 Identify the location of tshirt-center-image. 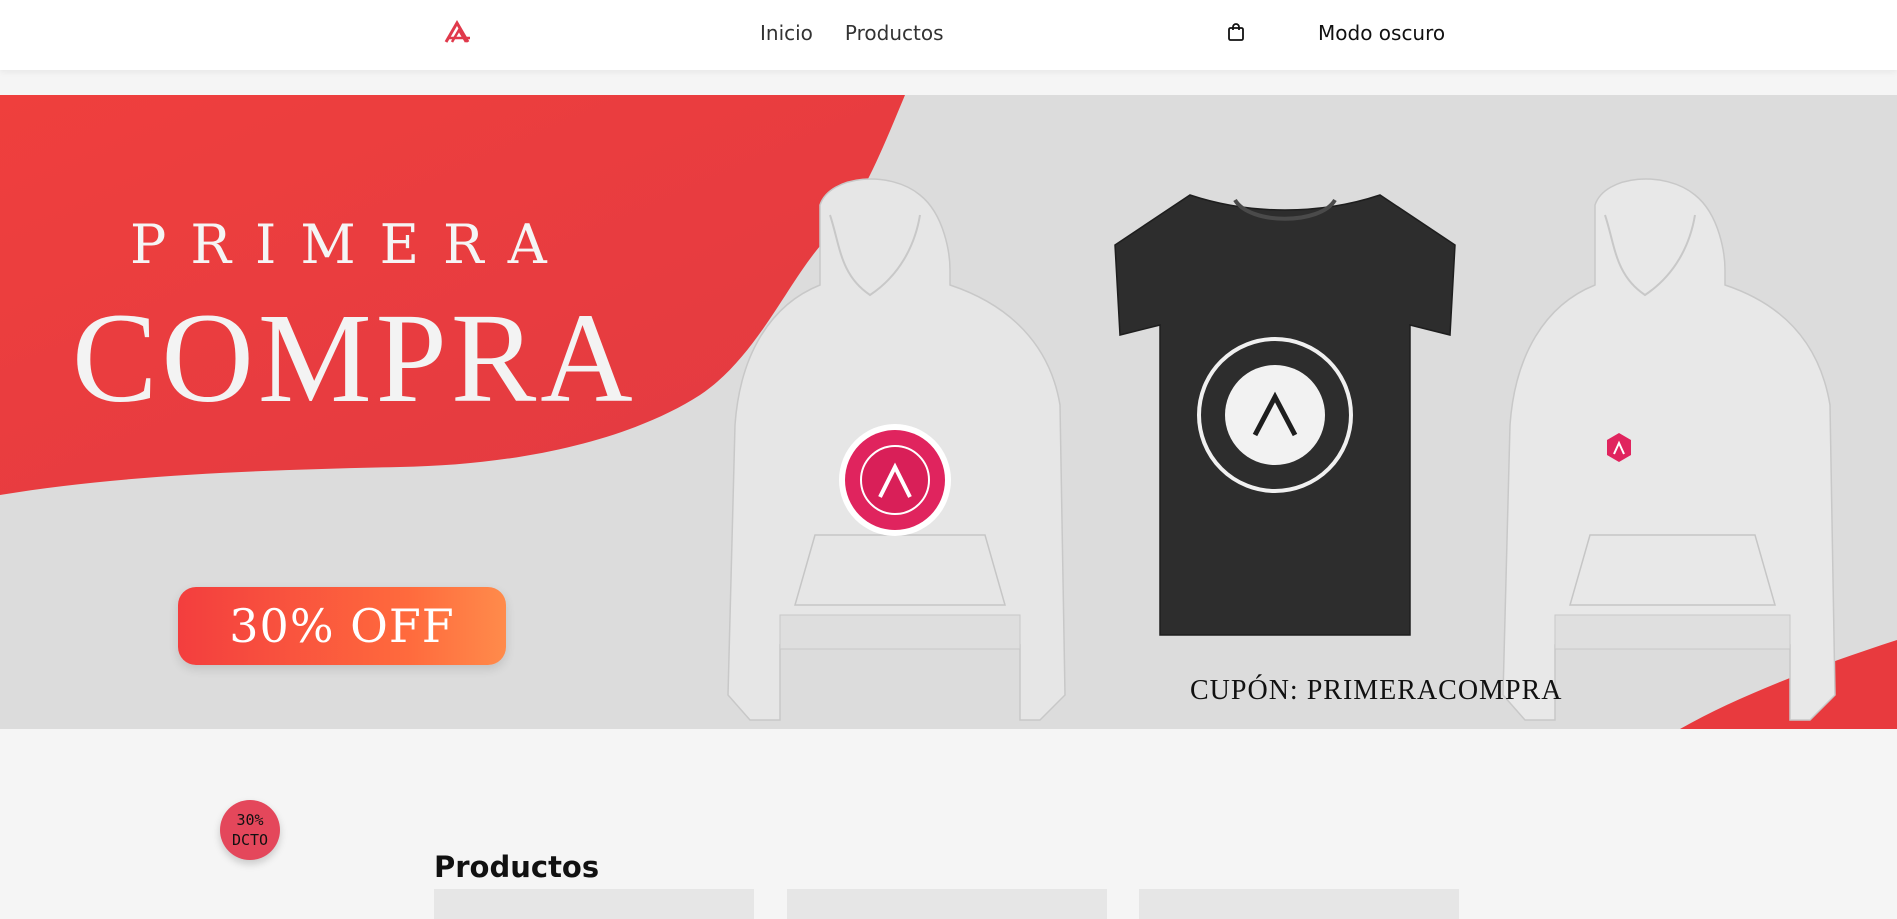
(1285, 415).